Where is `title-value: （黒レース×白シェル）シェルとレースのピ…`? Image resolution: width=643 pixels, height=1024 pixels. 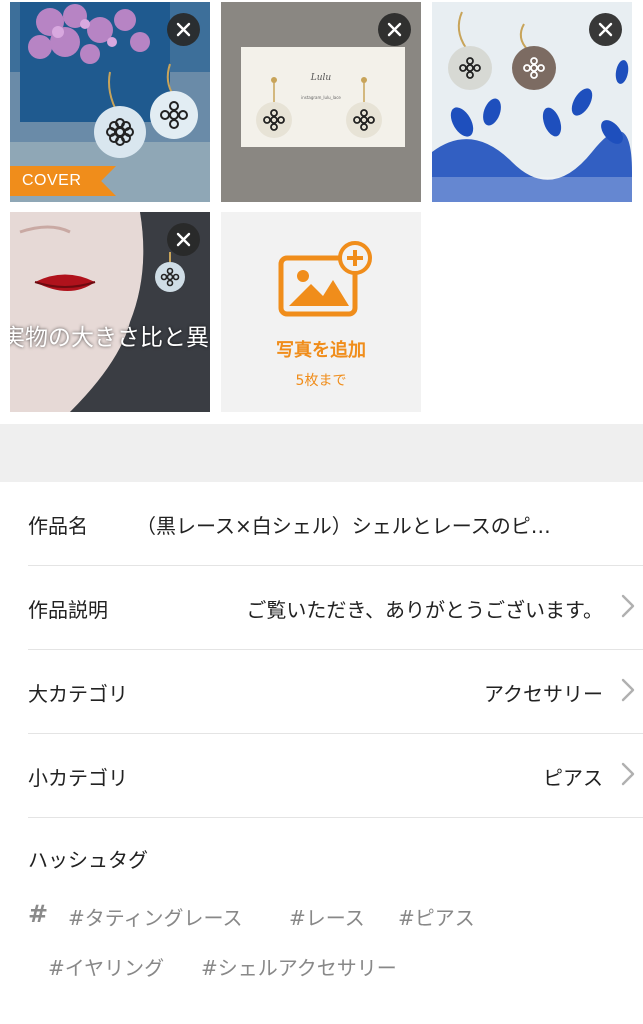 title-value: （黒レース×白シェル）シェルとレースのピ… is located at coordinates (343, 526).